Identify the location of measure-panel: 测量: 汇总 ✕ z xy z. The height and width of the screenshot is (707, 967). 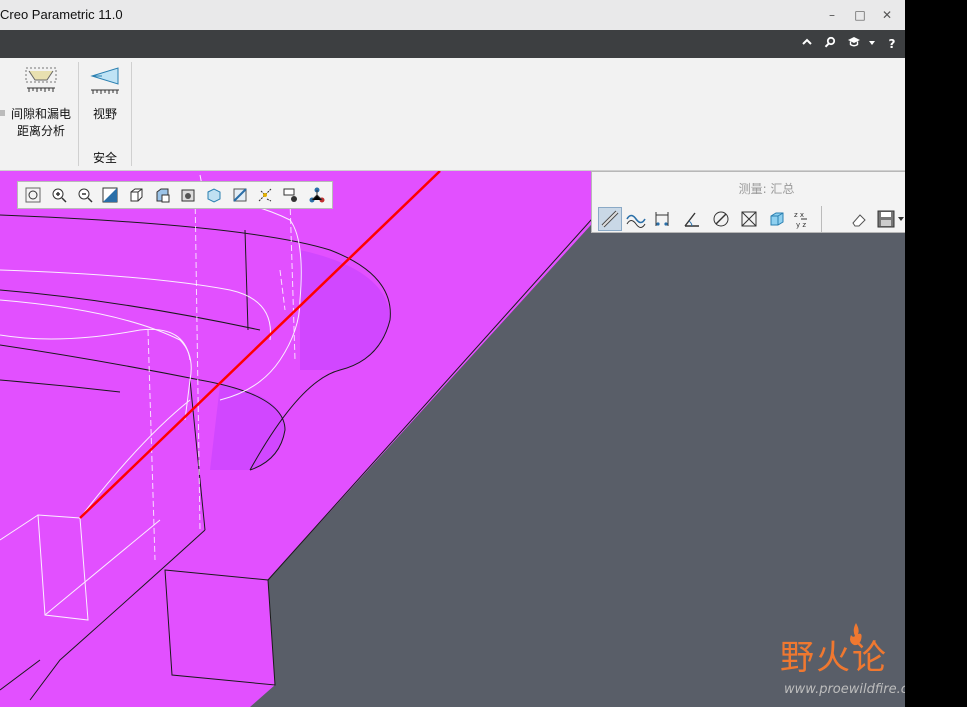
(748, 202).